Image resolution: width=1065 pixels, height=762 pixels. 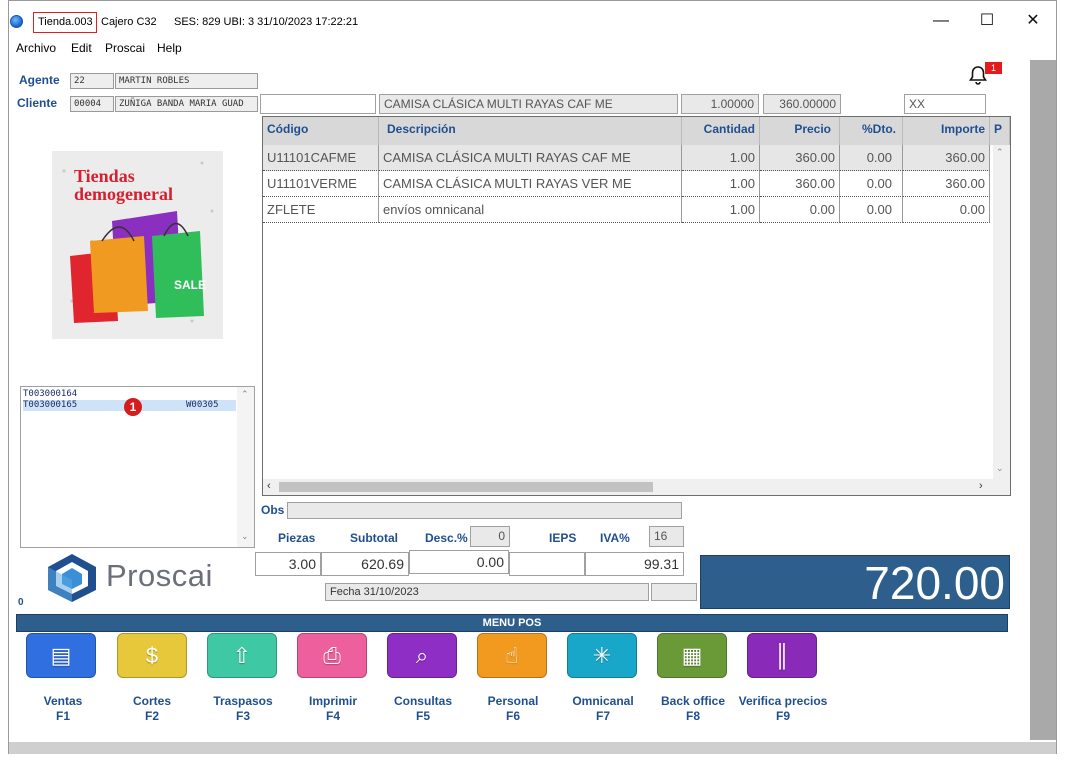 What do you see at coordinates (63, 701) in the screenshot?
I see `button-label: Ventas` at bounding box center [63, 701].